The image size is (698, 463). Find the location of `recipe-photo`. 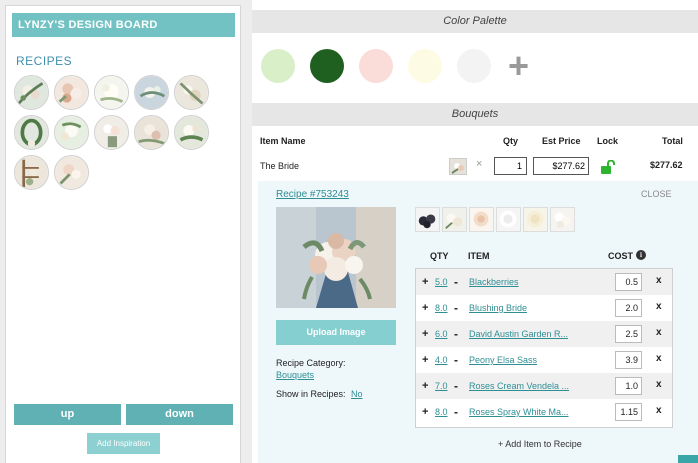

recipe-photo is located at coordinates (336, 257).